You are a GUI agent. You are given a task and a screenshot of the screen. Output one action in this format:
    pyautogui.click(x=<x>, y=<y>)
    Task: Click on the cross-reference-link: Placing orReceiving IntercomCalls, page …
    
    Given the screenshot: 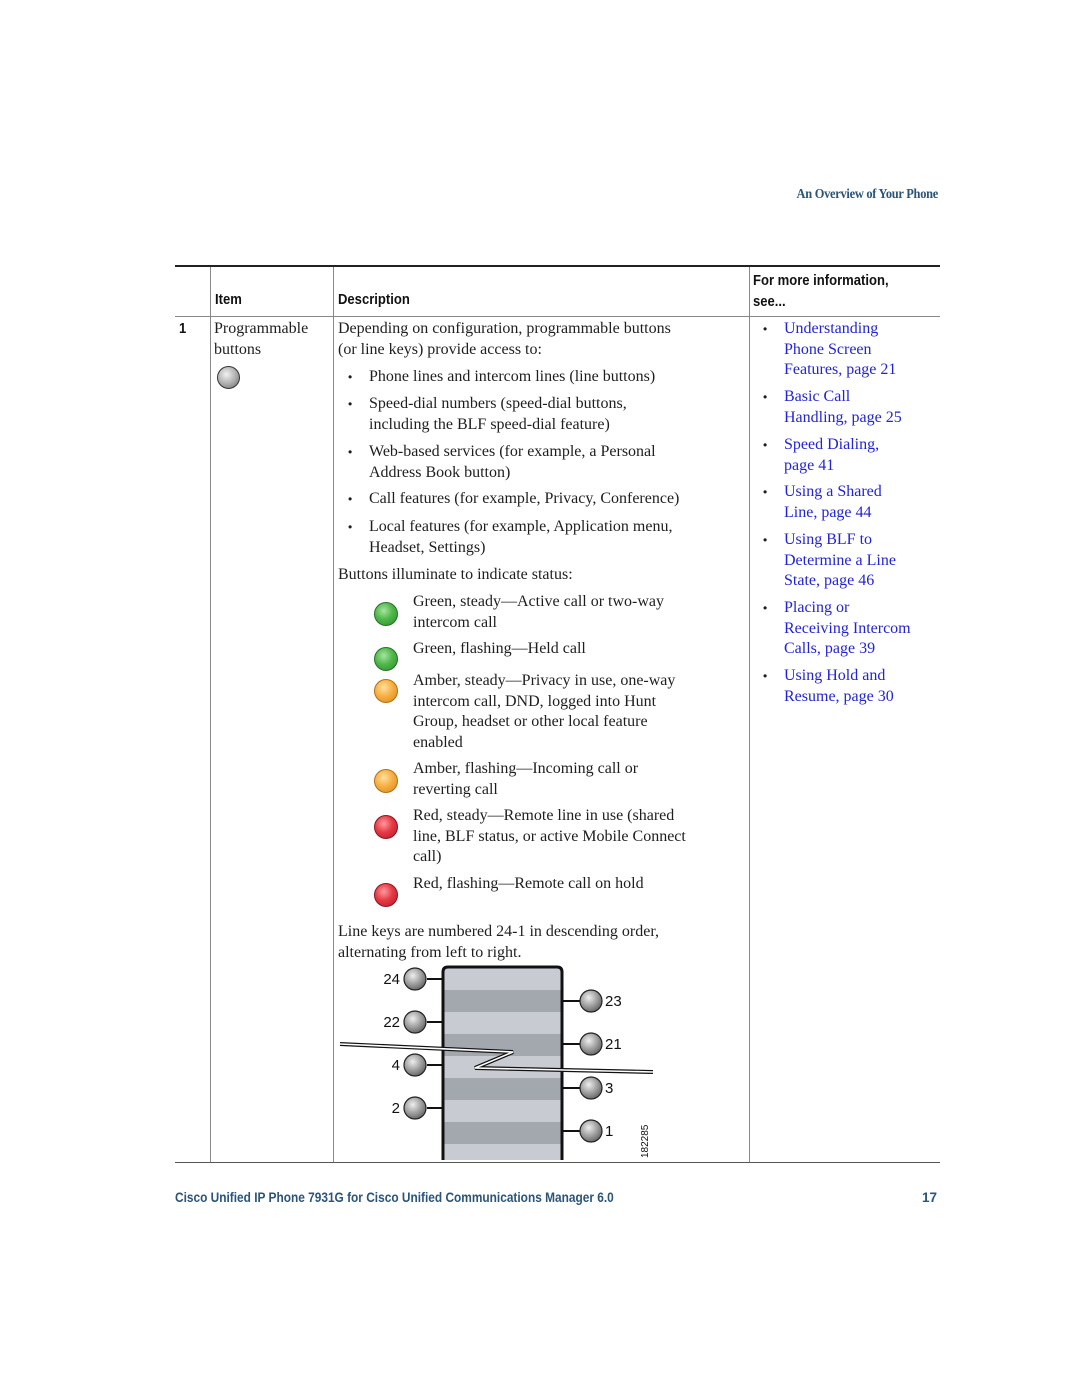 What is the action you would take?
    pyautogui.click(x=837, y=629)
    